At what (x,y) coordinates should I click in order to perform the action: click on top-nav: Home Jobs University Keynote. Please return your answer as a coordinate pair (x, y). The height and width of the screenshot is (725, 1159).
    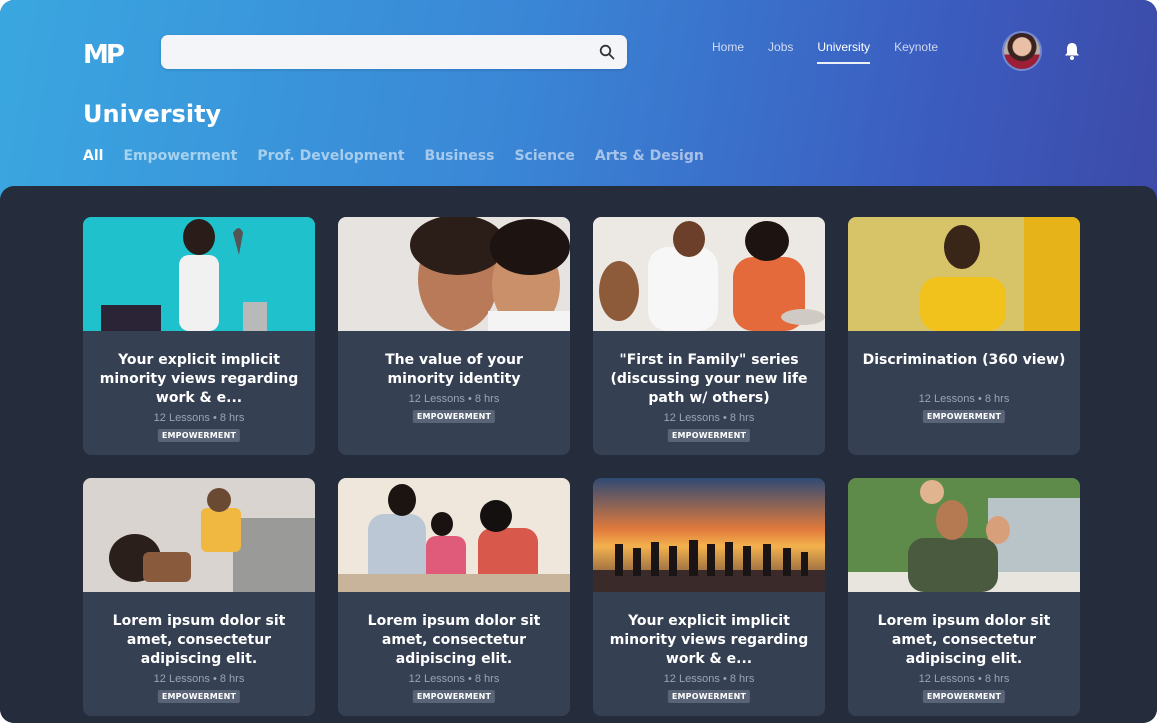
    Looking at the image, I should click on (837, 52).